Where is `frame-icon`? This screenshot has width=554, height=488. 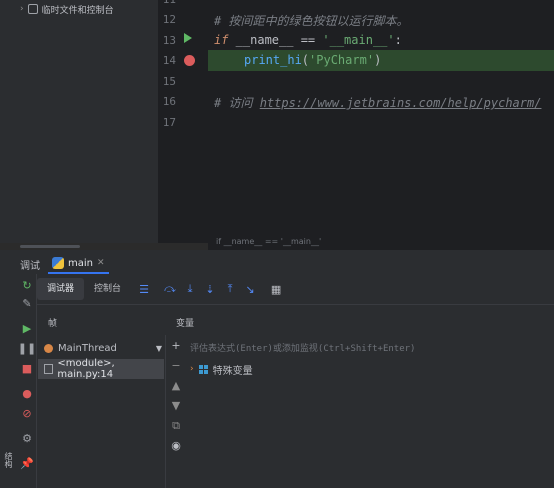
frame-icon is located at coordinates (49, 369).